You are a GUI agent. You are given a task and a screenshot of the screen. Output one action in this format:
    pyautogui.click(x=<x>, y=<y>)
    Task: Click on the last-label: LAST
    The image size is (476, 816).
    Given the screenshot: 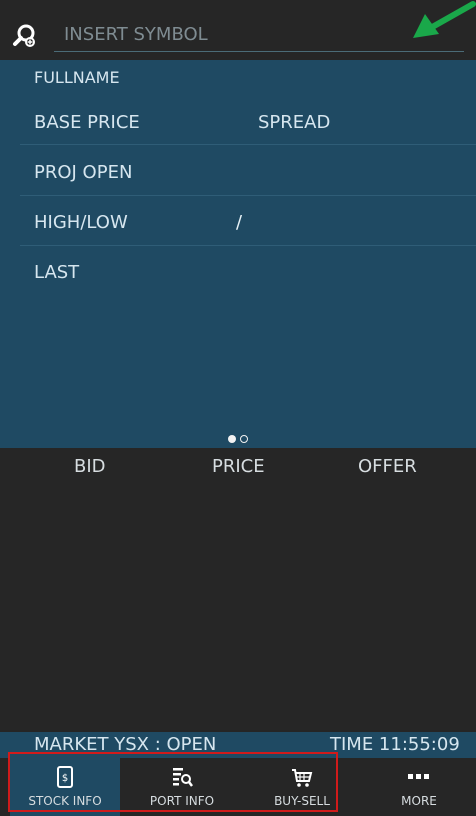 What is the action you would take?
    pyautogui.click(x=57, y=272)
    